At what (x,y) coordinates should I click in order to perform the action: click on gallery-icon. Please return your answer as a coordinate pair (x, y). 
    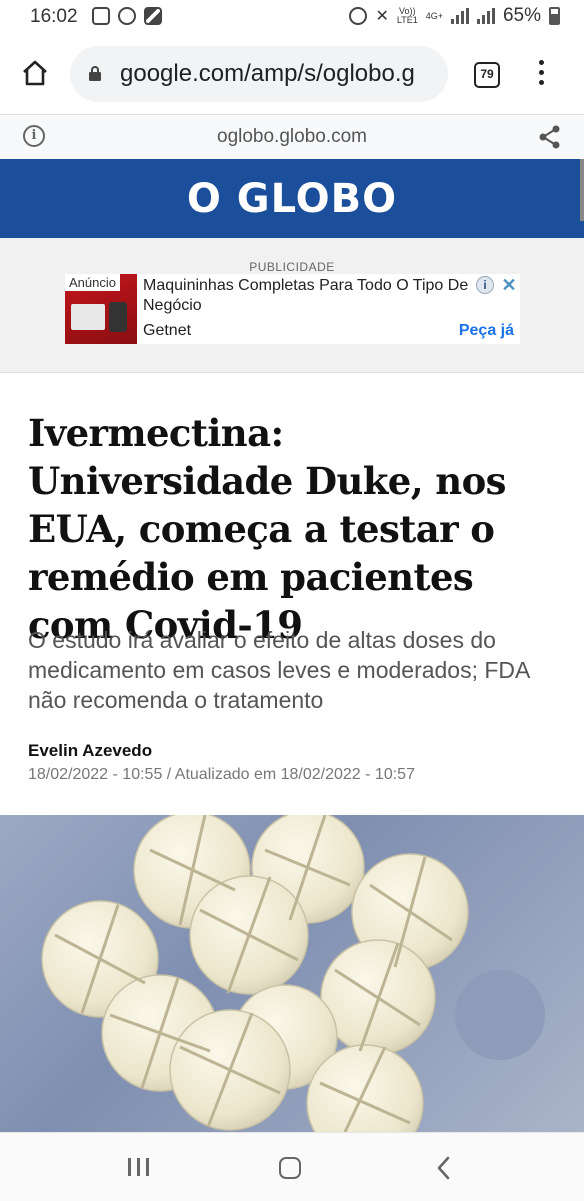
    Looking at the image, I should click on (153, 16).